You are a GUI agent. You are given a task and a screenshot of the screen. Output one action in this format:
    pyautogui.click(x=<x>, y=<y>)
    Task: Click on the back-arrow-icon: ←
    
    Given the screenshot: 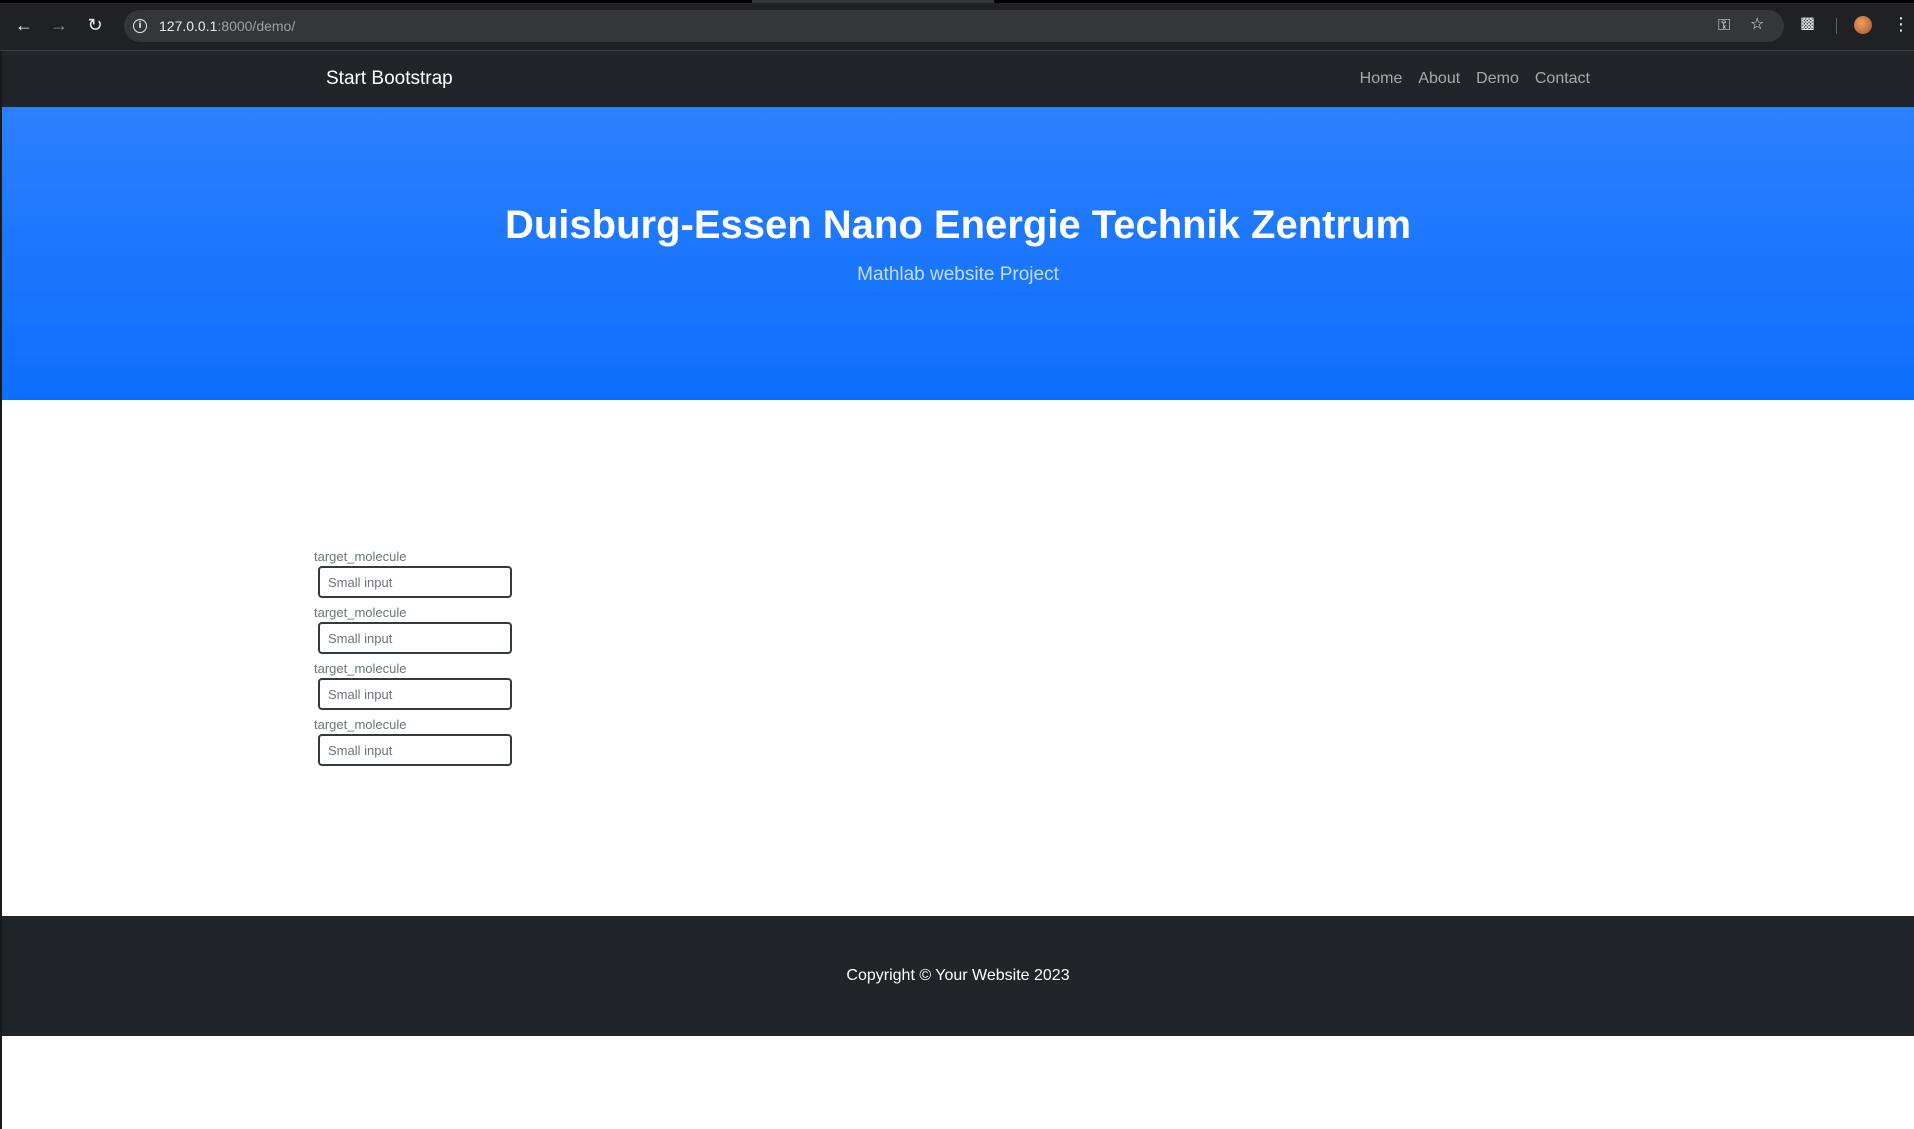 What is the action you would take?
    pyautogui.click(x=24, y=25)
    